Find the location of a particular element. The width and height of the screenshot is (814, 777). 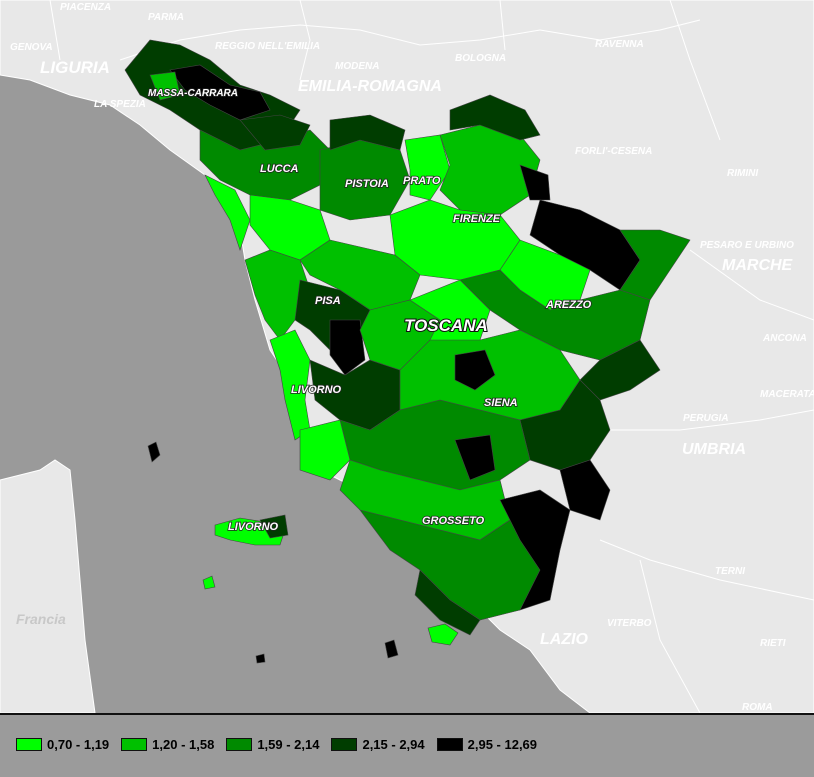

legend-label: 0,70 - 1,19 is located at coordinates (78, 744).